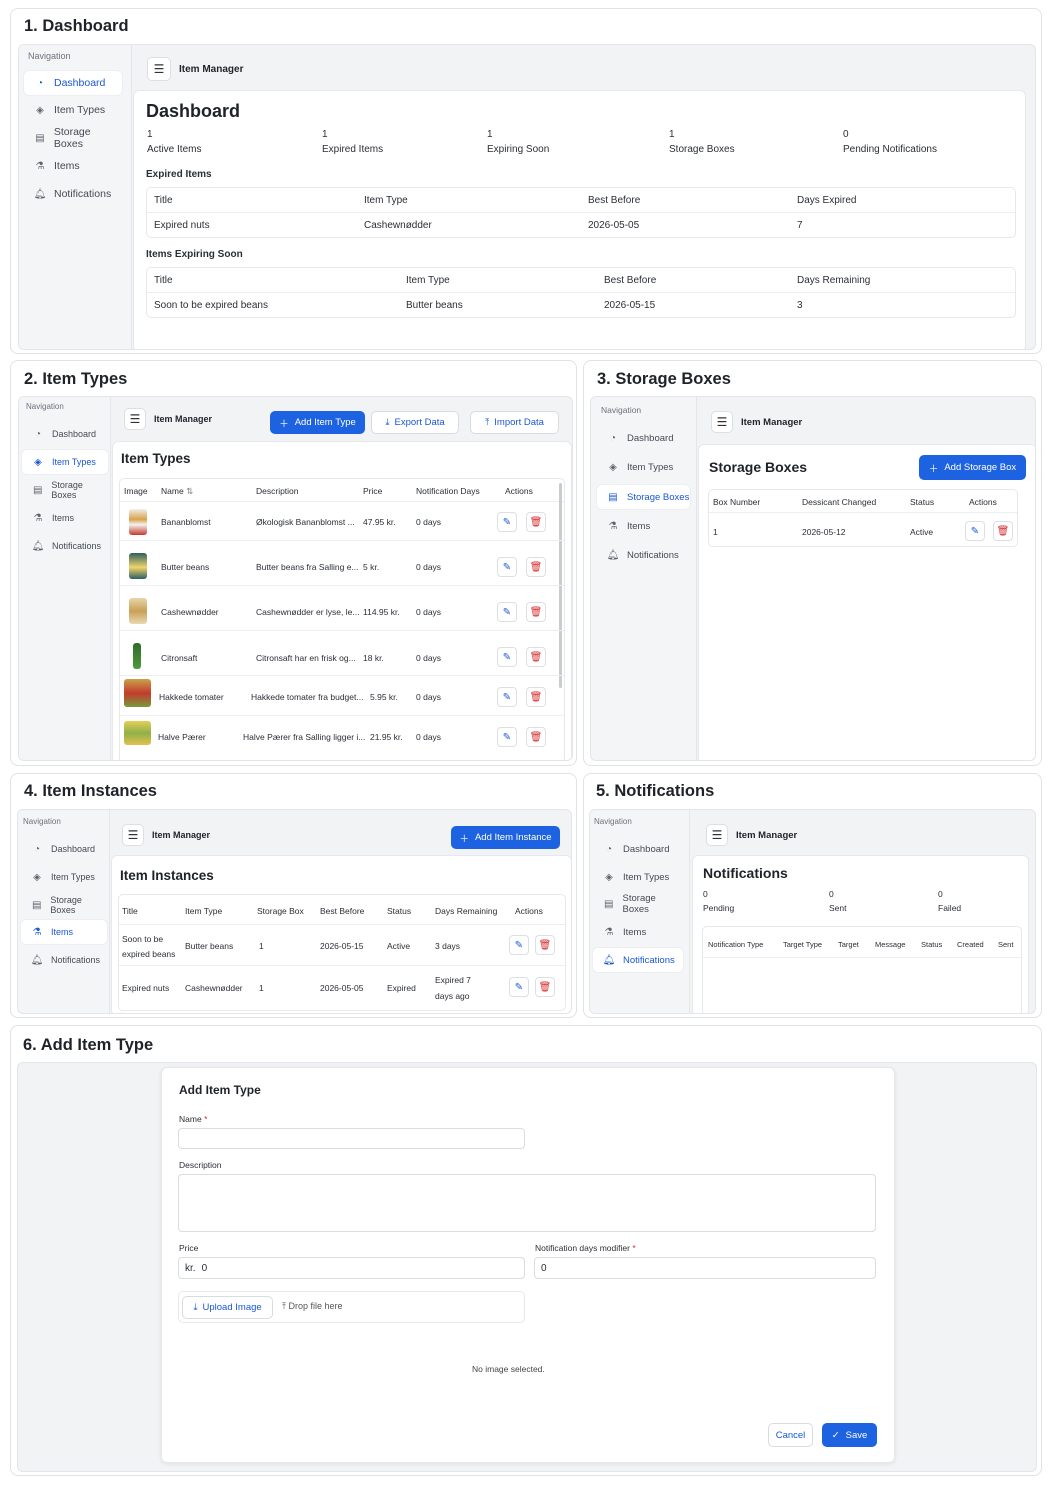  Describe the element at coordinates (849, 1435) in the screenshot. I see `save-button: ✓ Save` at that location.